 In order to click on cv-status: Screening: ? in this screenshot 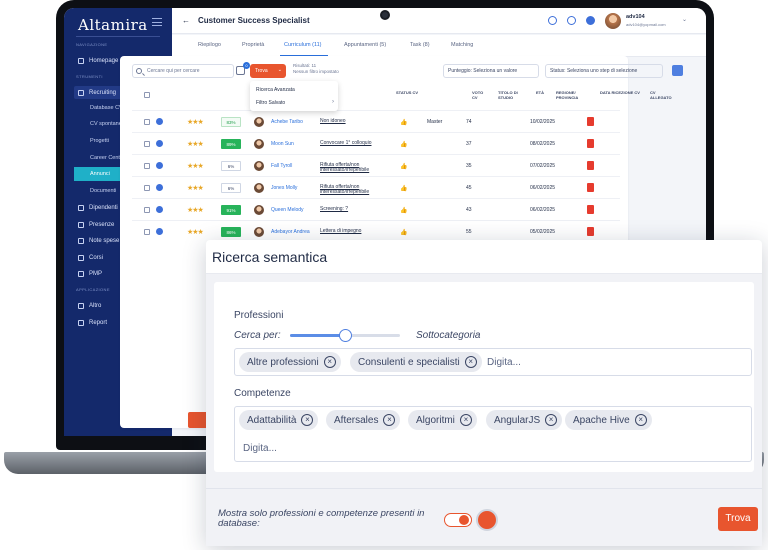, I will do `click(357, 209)`.